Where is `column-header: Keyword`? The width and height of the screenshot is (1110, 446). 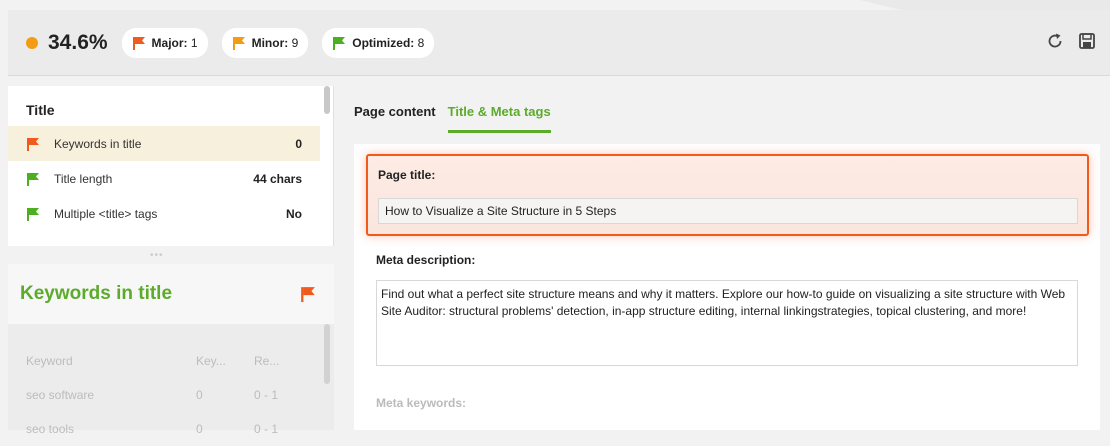
column-header: Keyword is located at coordinates (111, 361).